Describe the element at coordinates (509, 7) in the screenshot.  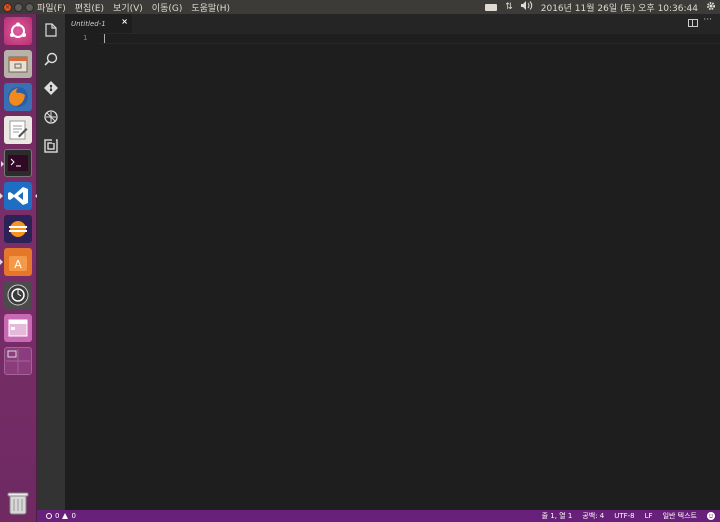
I see `network-icon: ⇅` at that location.